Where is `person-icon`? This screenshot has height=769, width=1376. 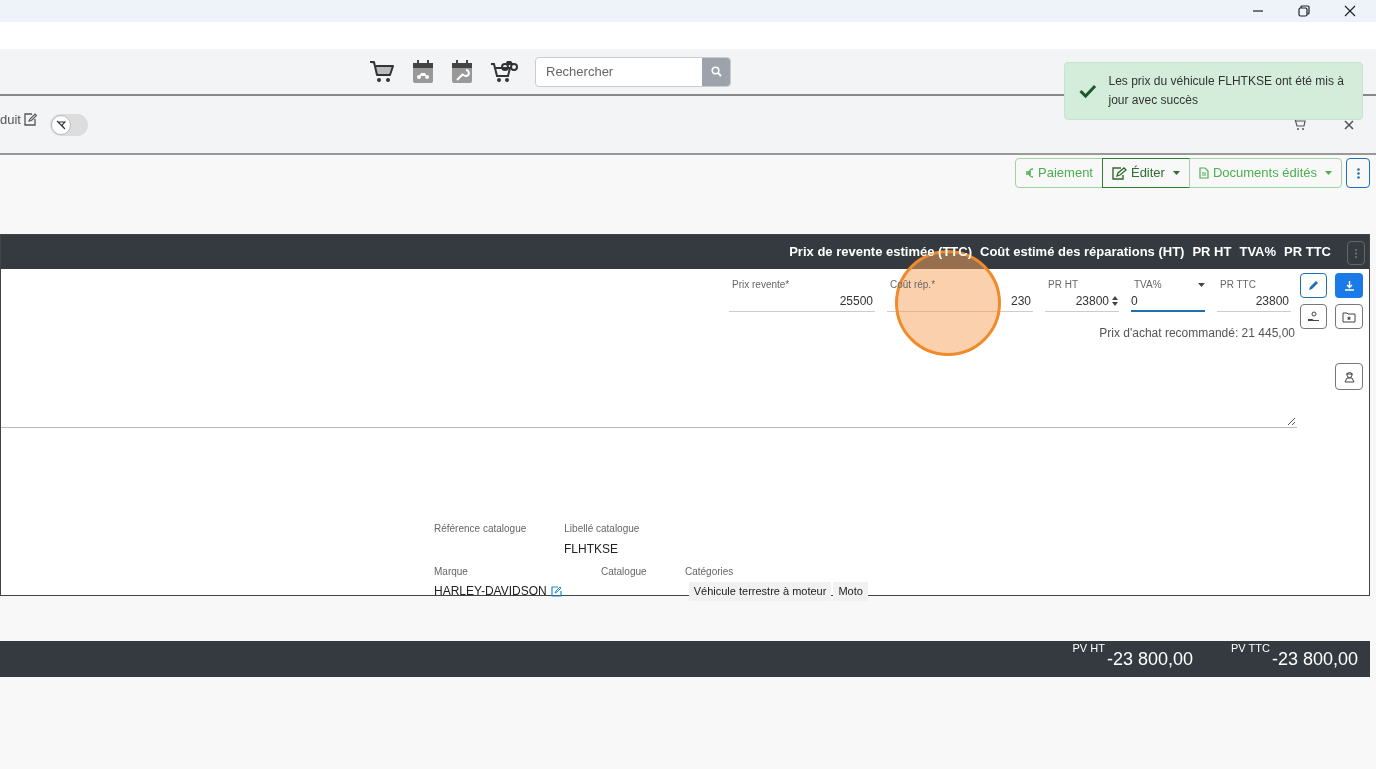 person-icon is located at coordinates (1349, 376).